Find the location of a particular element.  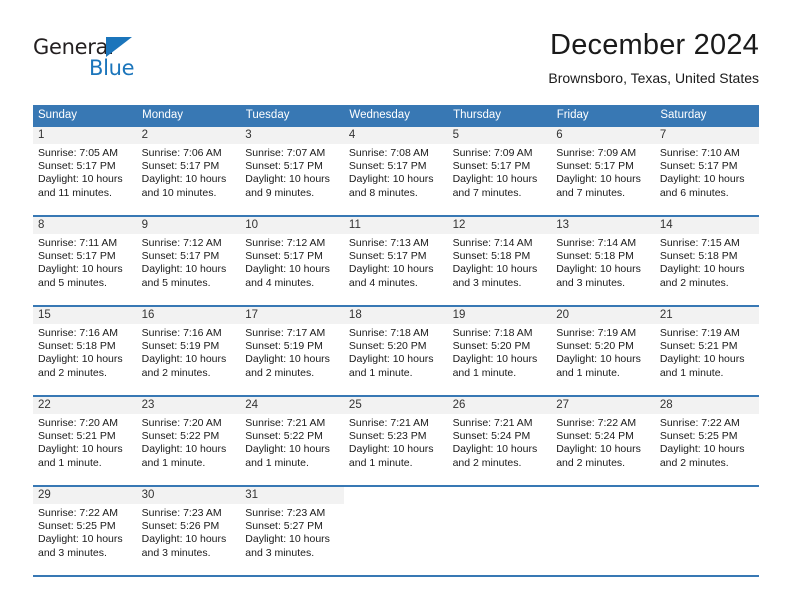

day-number: 31 is located at coordinates (292, 495).